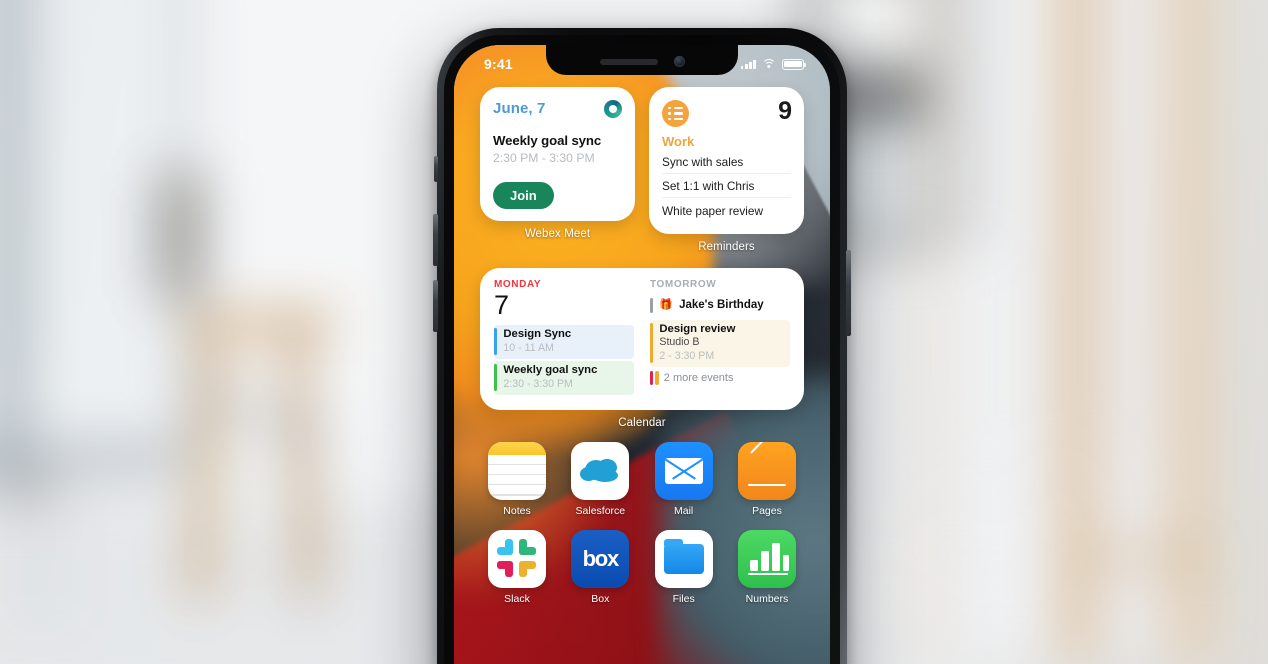  I want to click on front-camera-icon, so click(679, 61).